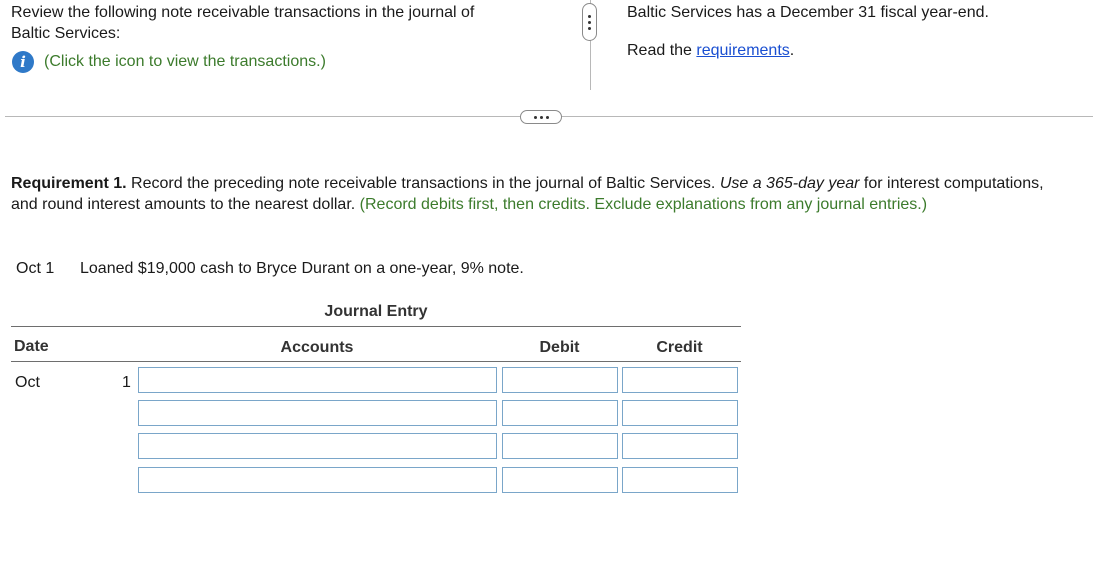 This screenshot has height=584, width=1094. I want to click on journal-date-day: 1, so click(126, 382).